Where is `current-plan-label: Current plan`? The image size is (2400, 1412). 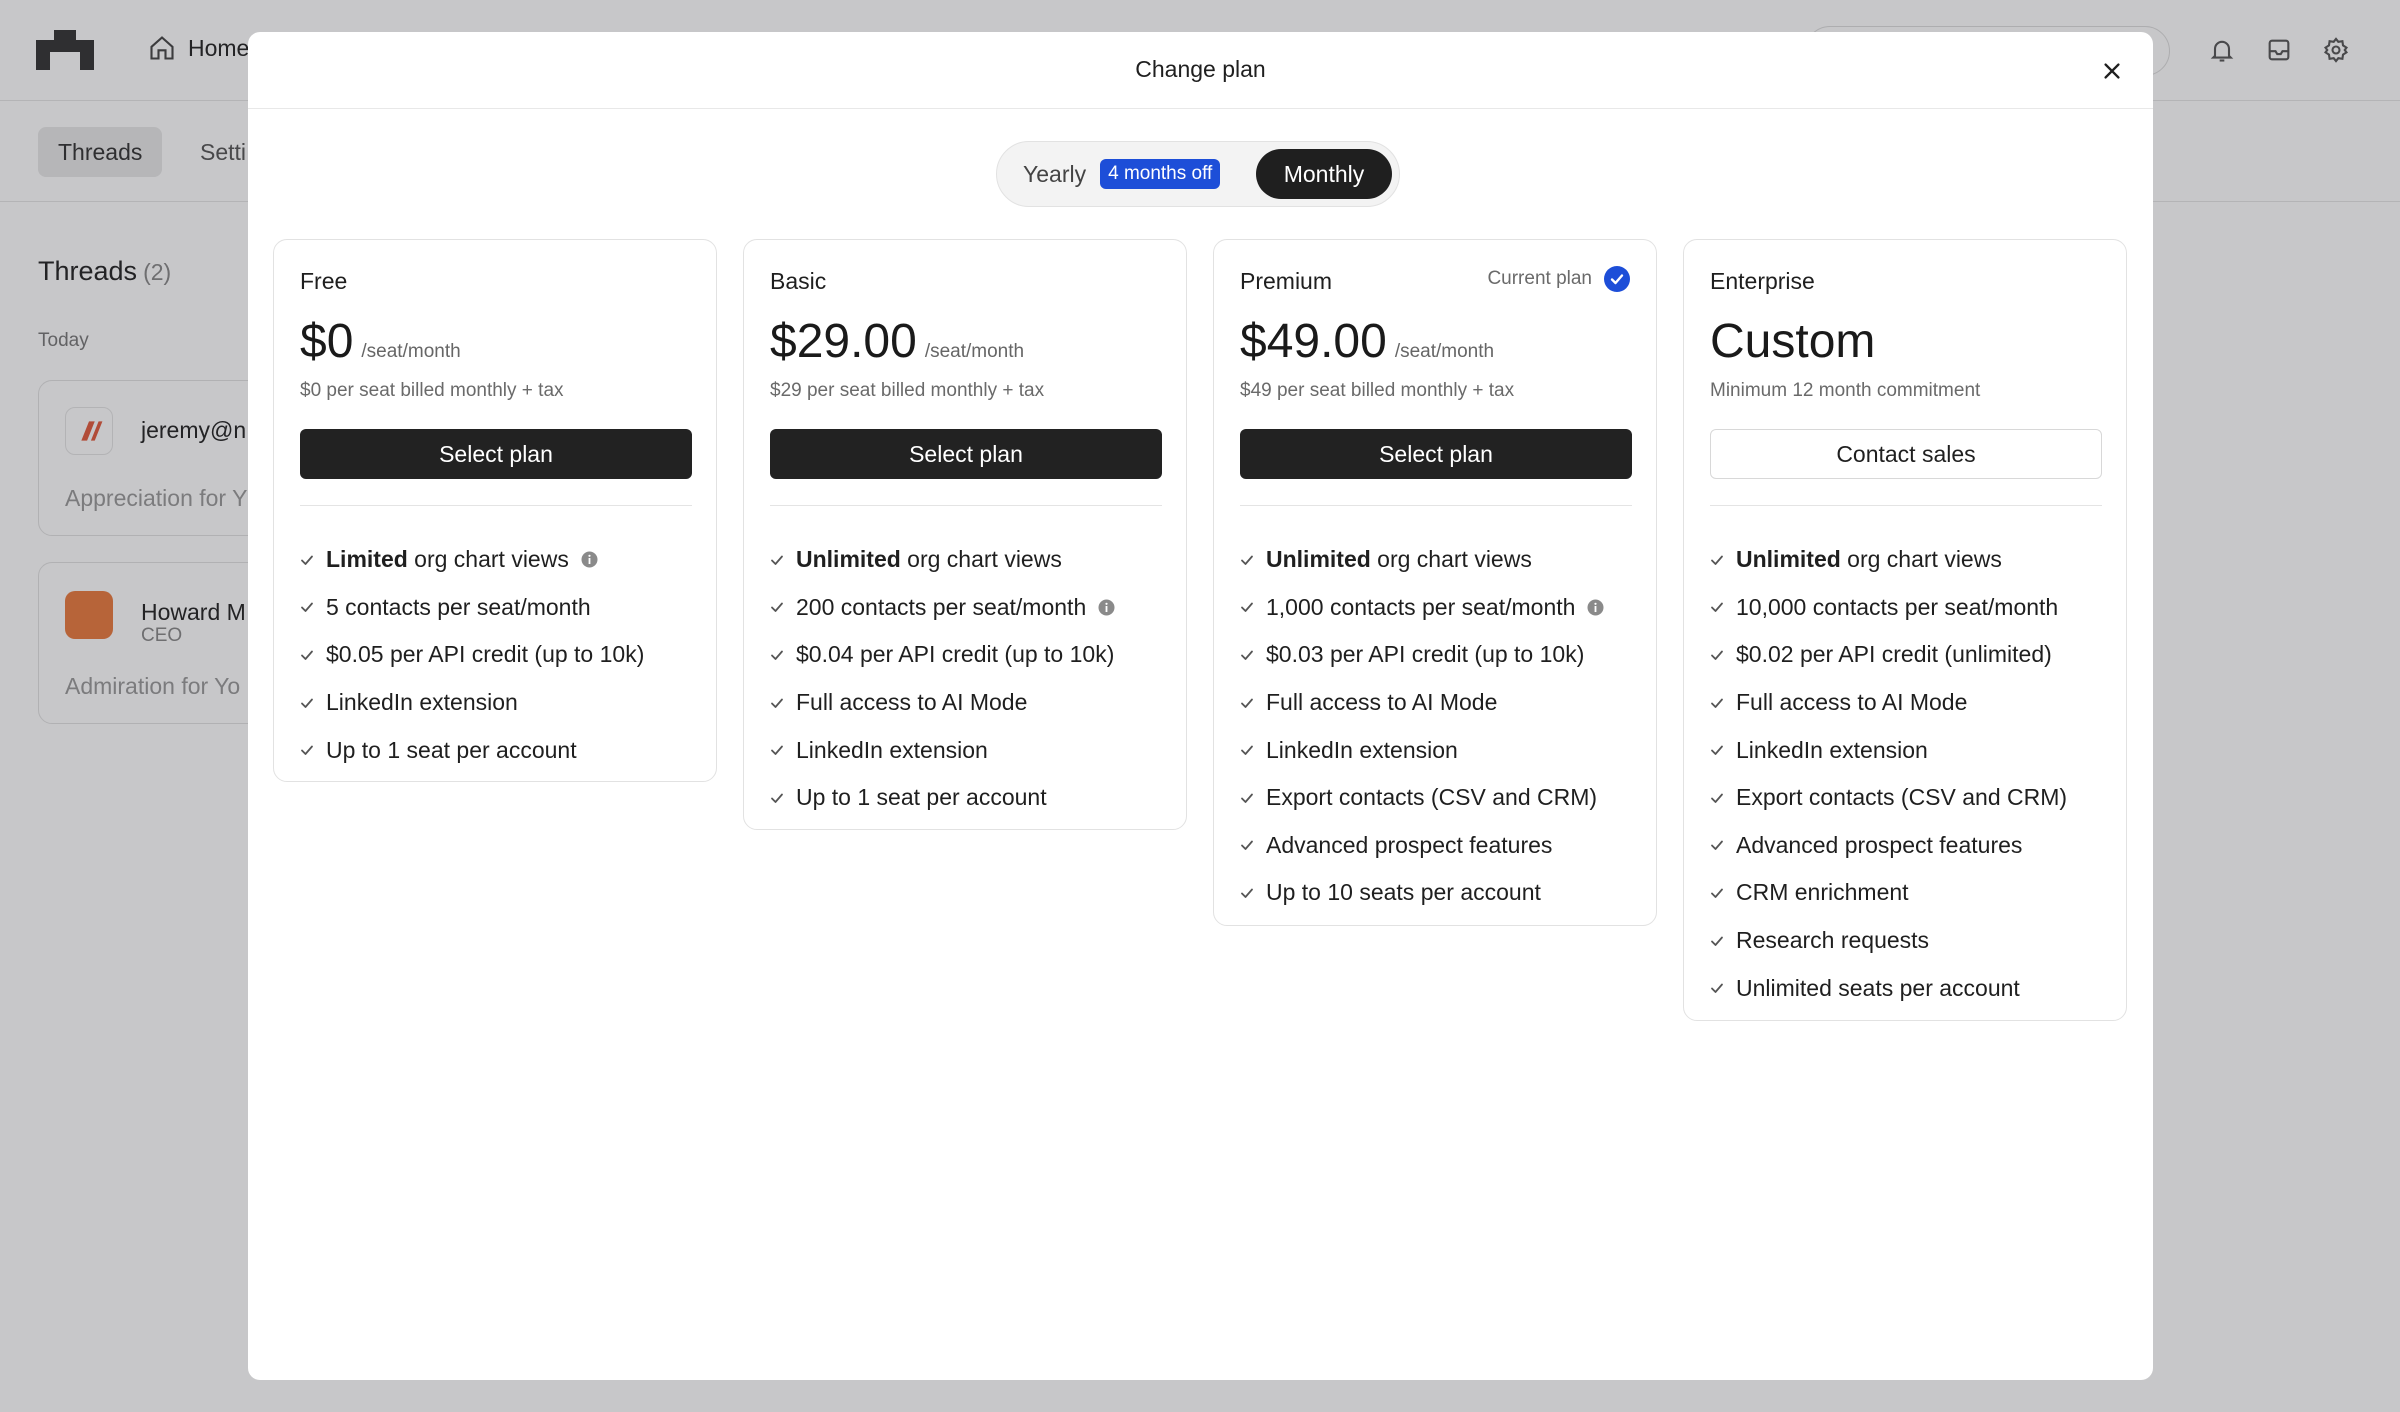 current-plan-label: Current plan is located at coordinates (1539, 278).